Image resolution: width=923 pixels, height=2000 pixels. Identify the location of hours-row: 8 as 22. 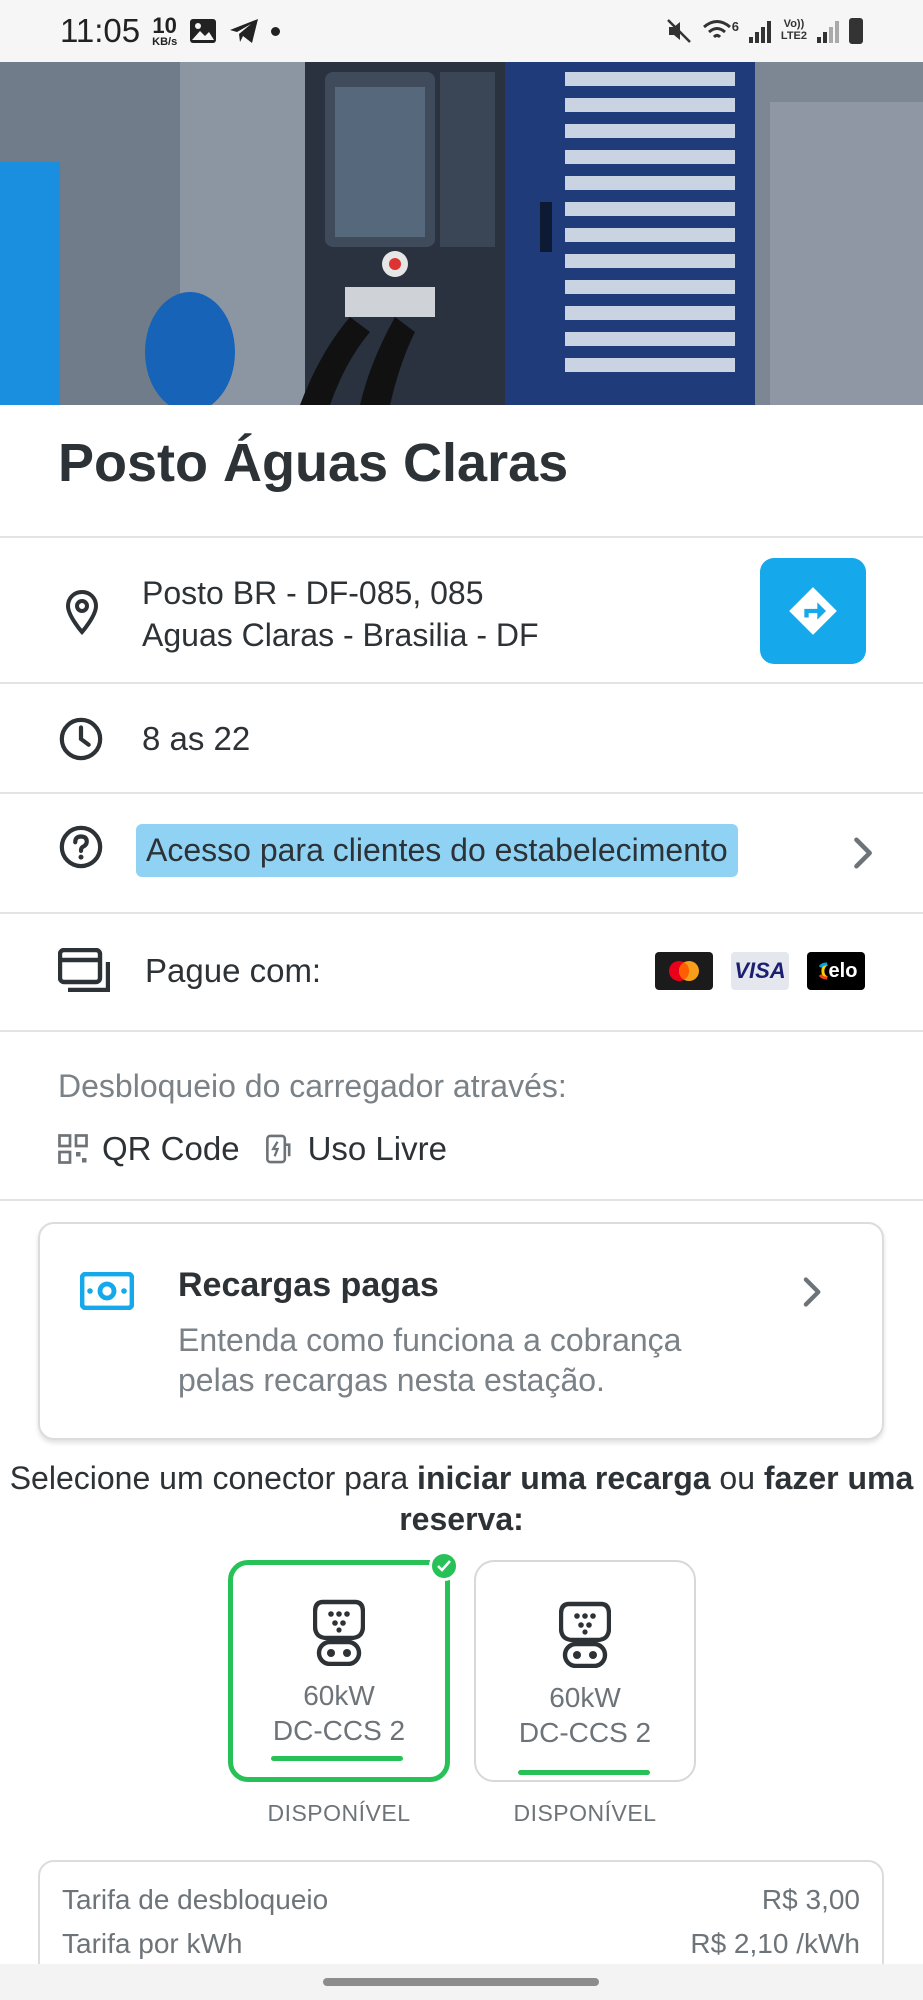
(461, 737).